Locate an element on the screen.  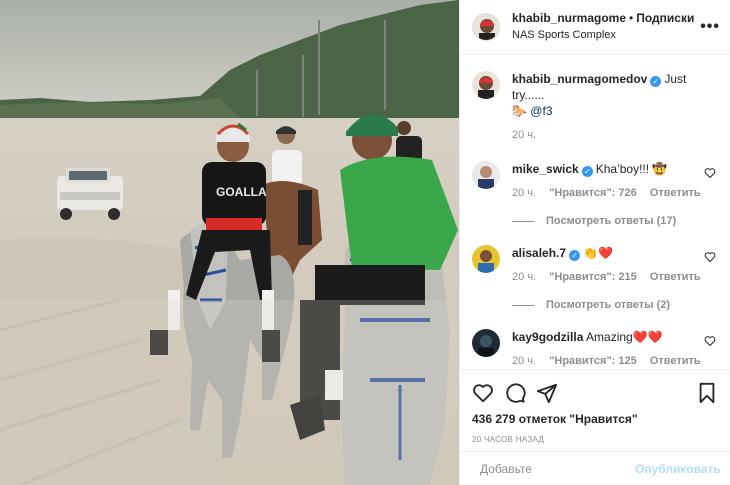
caption-username: khabib_nurmagomedov is located at coordinates (579, 79).